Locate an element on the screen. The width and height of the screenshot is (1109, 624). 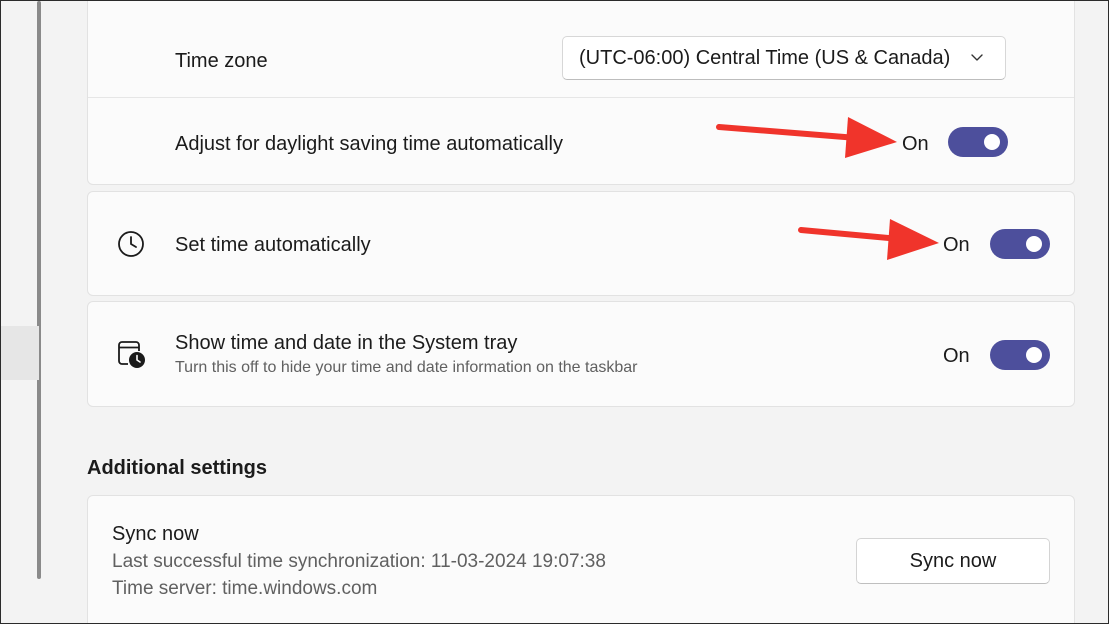
system-tray-state: On is located at coordinates (956, 356).